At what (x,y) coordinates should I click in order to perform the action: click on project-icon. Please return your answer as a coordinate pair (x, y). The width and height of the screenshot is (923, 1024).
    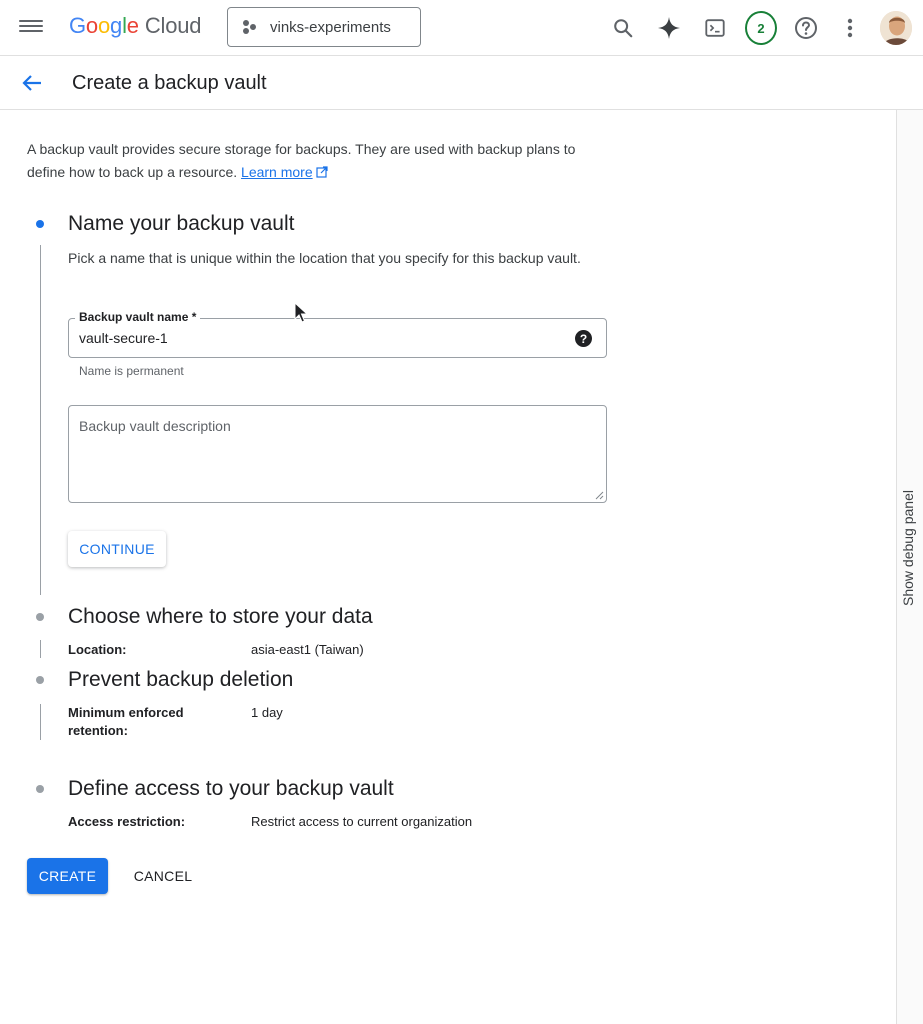
    Looking at the image, I should click on (250, 27).